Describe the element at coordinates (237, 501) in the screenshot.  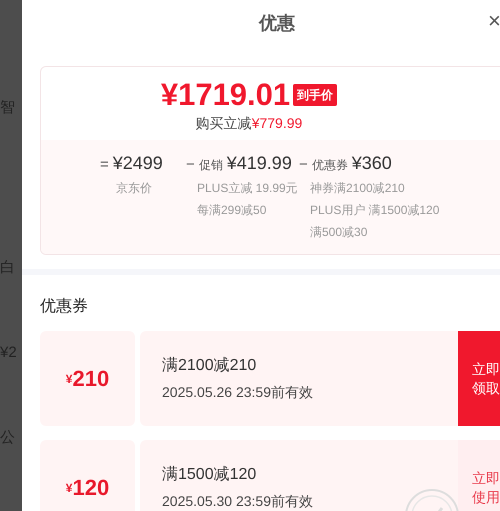
I see `coupon-validity: 2025.05.30 23:59前有效` at that location.